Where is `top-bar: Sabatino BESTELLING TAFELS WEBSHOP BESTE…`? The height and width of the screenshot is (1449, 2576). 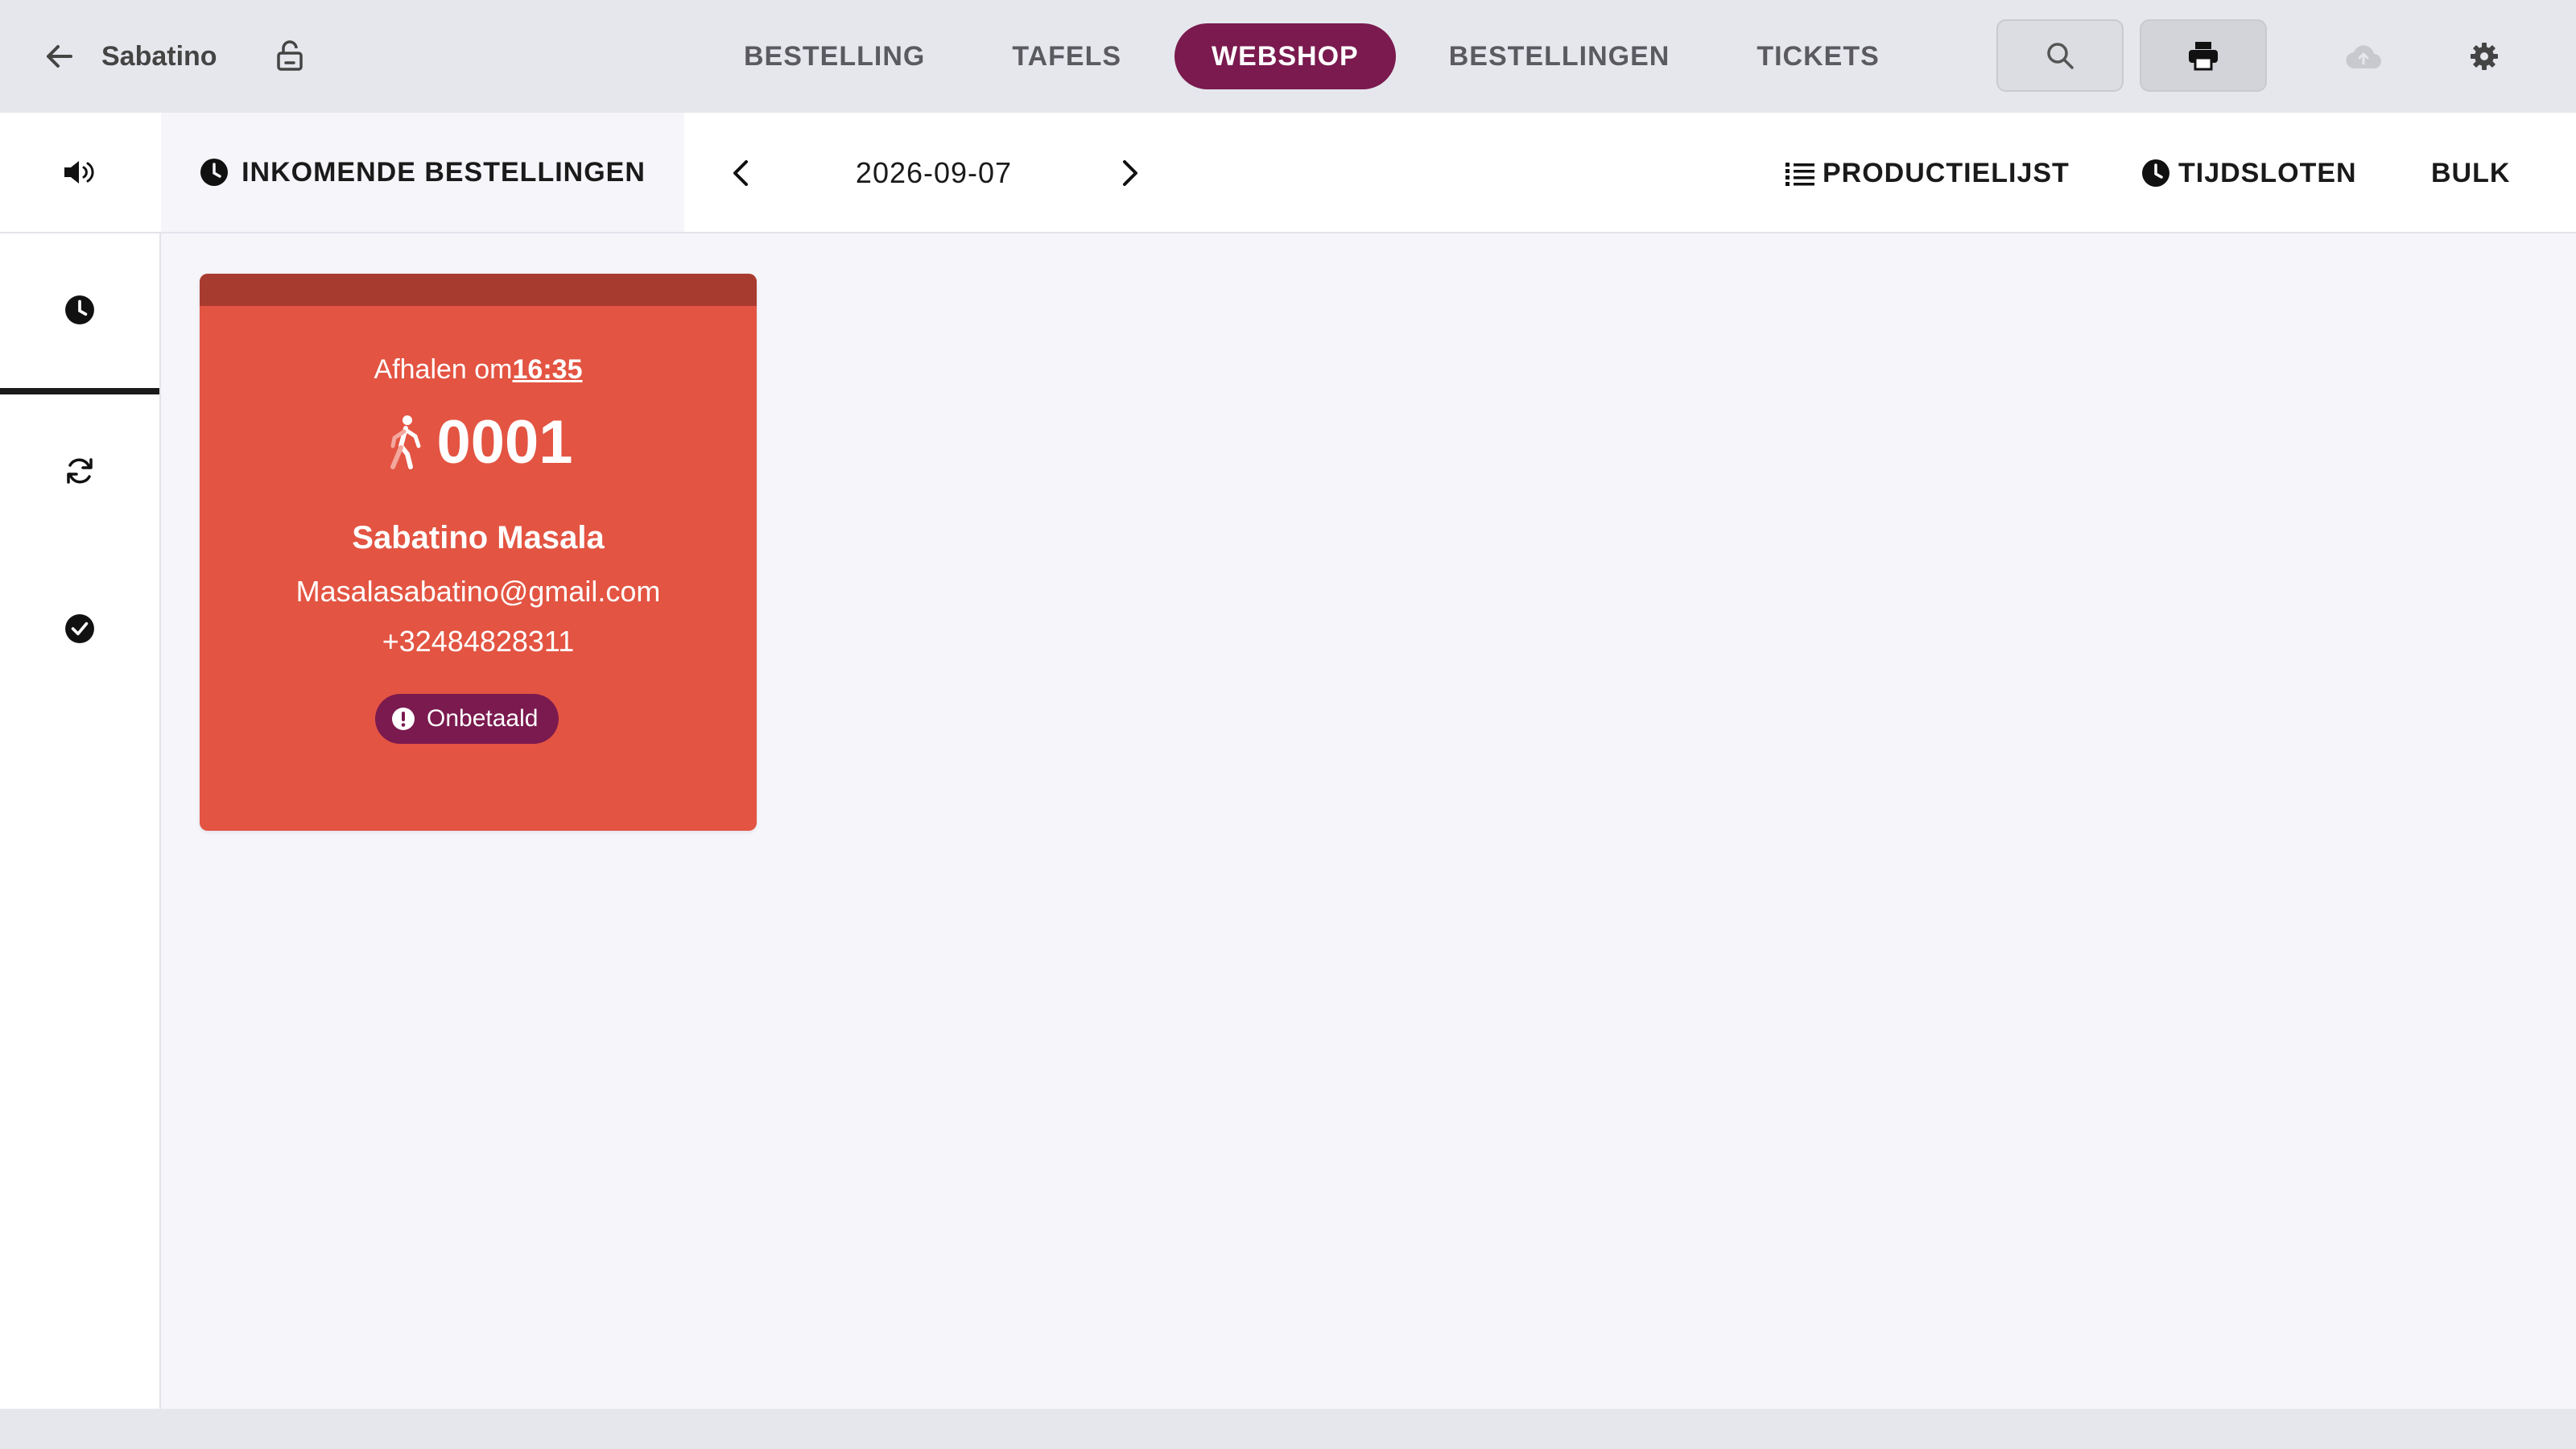
top-bar: Sabatino BESTELLING TAFELS WEBSHOP BESTE… is located at coordinates (1288, 56).